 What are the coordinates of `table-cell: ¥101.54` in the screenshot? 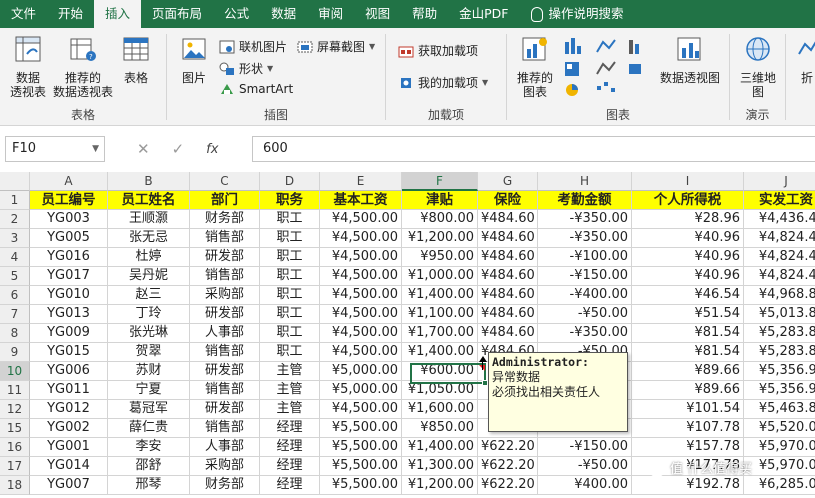 It's located at (688, 409).